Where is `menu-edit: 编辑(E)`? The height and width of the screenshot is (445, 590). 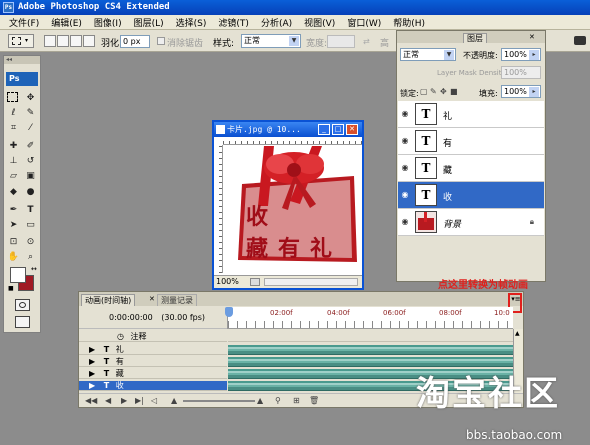 menu-edit: 编辑(E) is located at coordinates (66, 22).